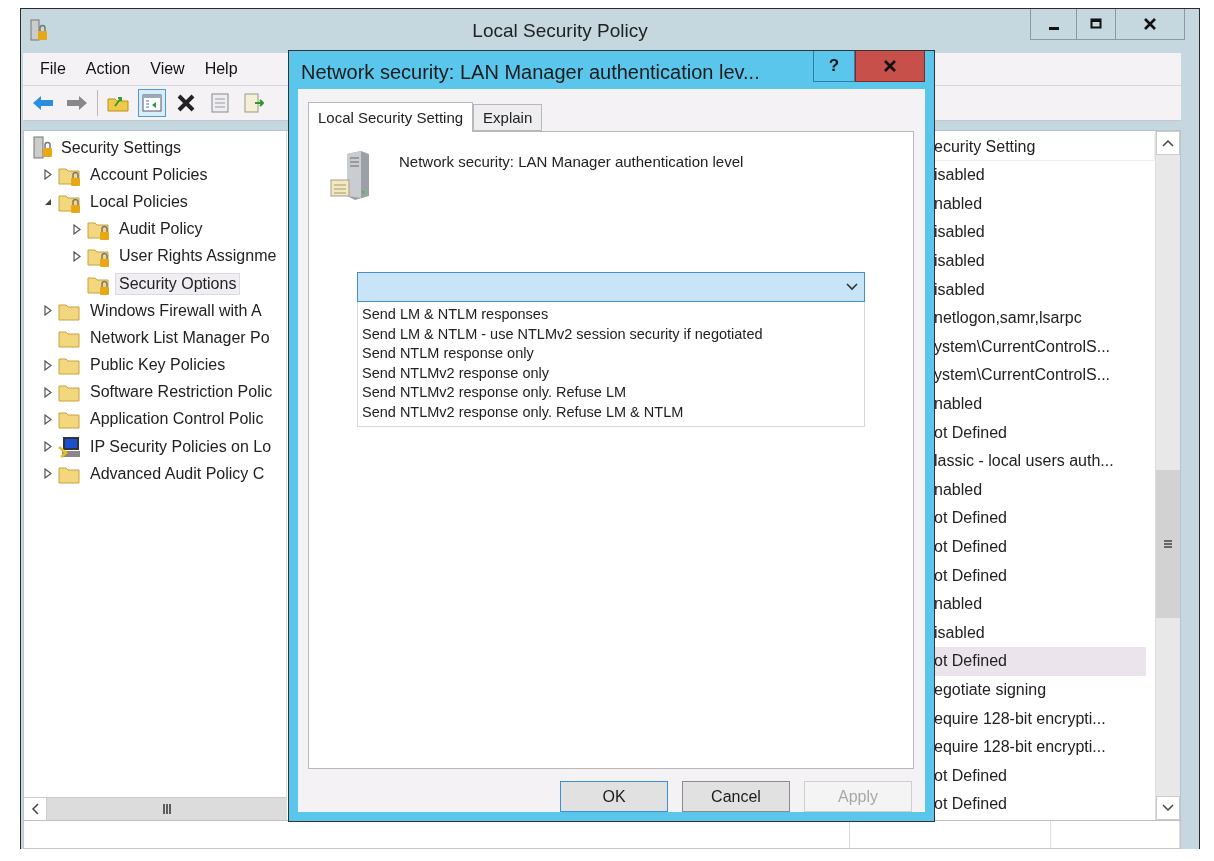 This screenshot has height=861, width=1214. Describe the element at coordinates (35, 809) in the screenshot. I see `scroll-left-icon` at that location.